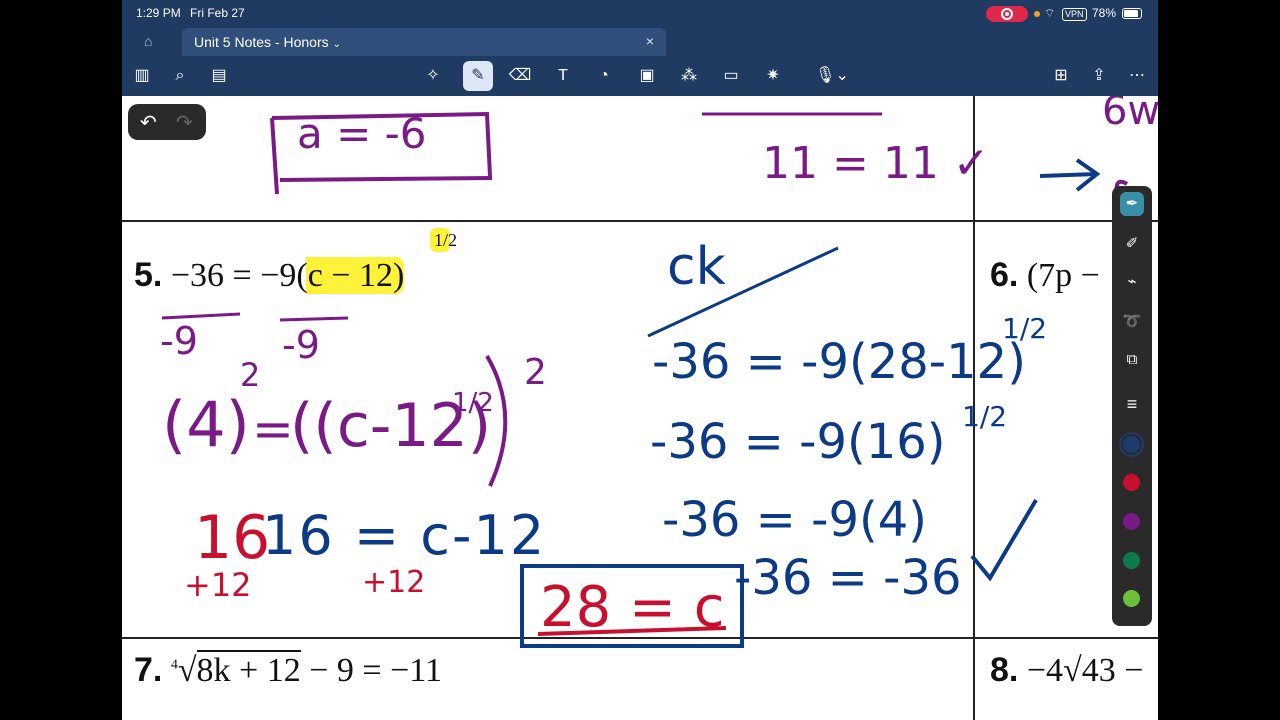  Describe the element at coordinates (1099, 76) in the screenshot. I see `share-icon: ⇪` at that location.